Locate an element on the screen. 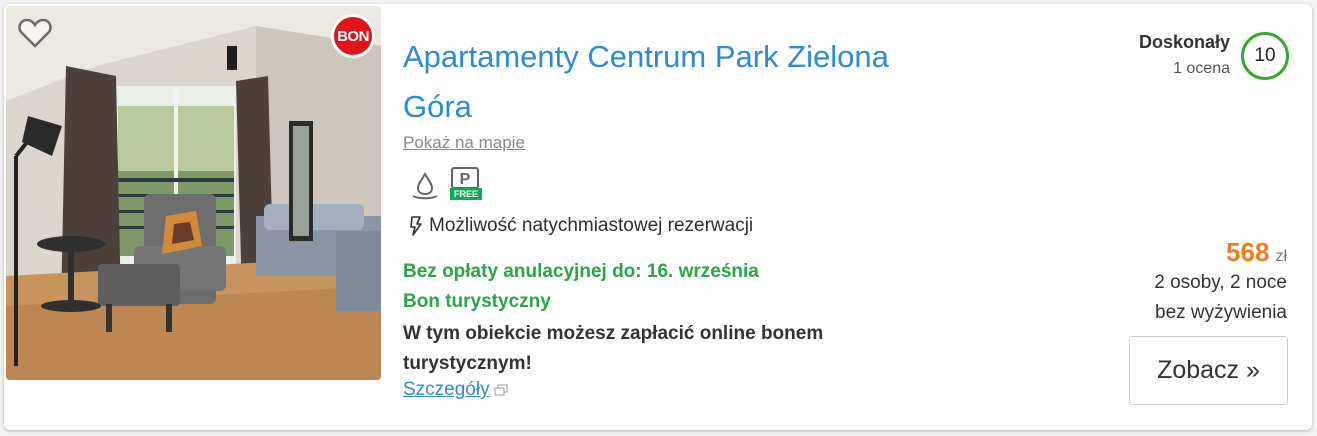  water-drop-icon is located at coordinates (425, 185).